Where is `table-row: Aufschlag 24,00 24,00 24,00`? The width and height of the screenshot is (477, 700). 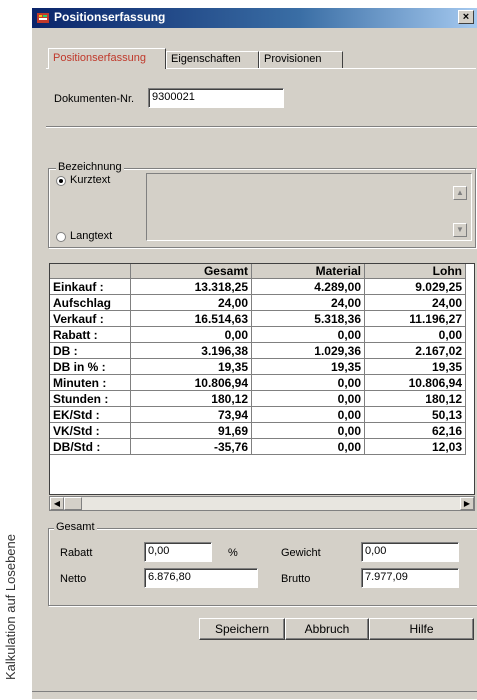 table-row: Aufschlag 24,00 24,00 24,00 is located at coordinates (258, 302).